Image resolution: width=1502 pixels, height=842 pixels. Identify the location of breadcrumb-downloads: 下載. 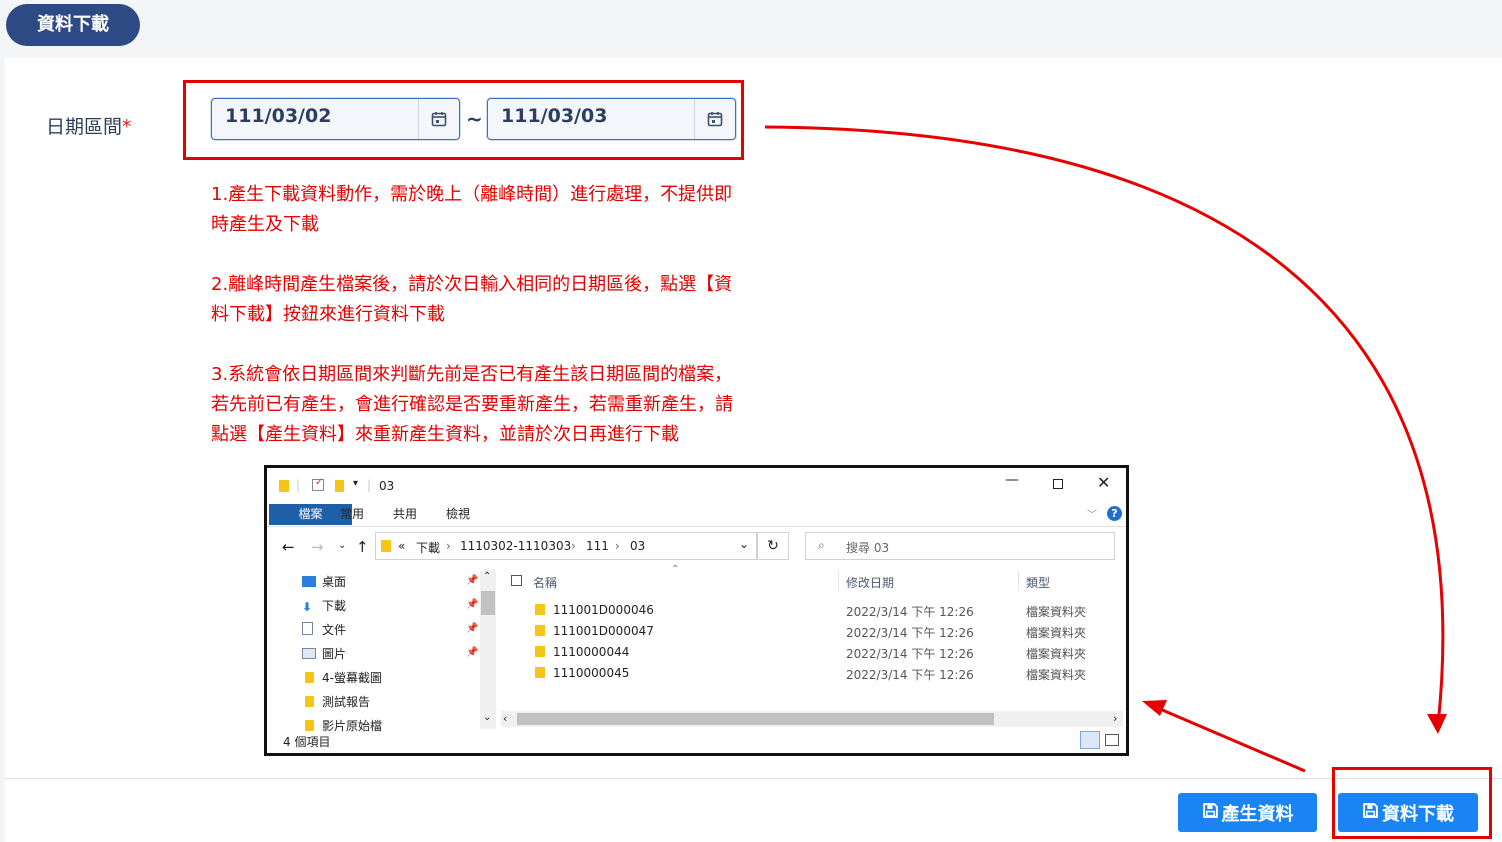
(428, 547).